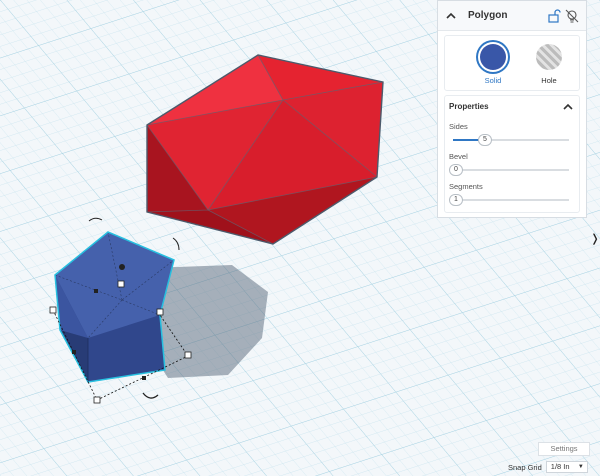  Describe the element at coordinates (493, 80) in the screenshot. I see `solid-label: Solid` at that location.